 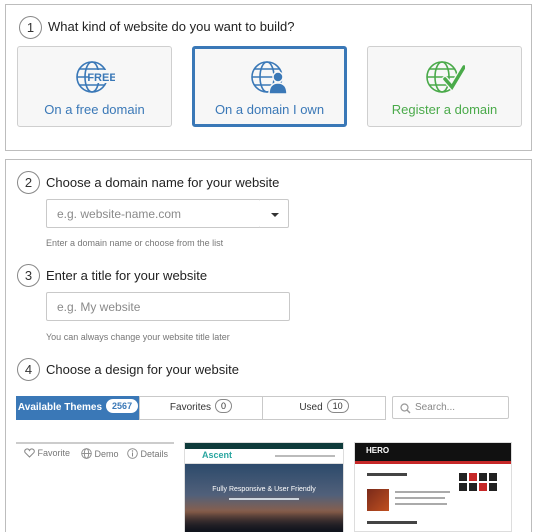 I want to click on website-title-input, so click(x=168, y=306).